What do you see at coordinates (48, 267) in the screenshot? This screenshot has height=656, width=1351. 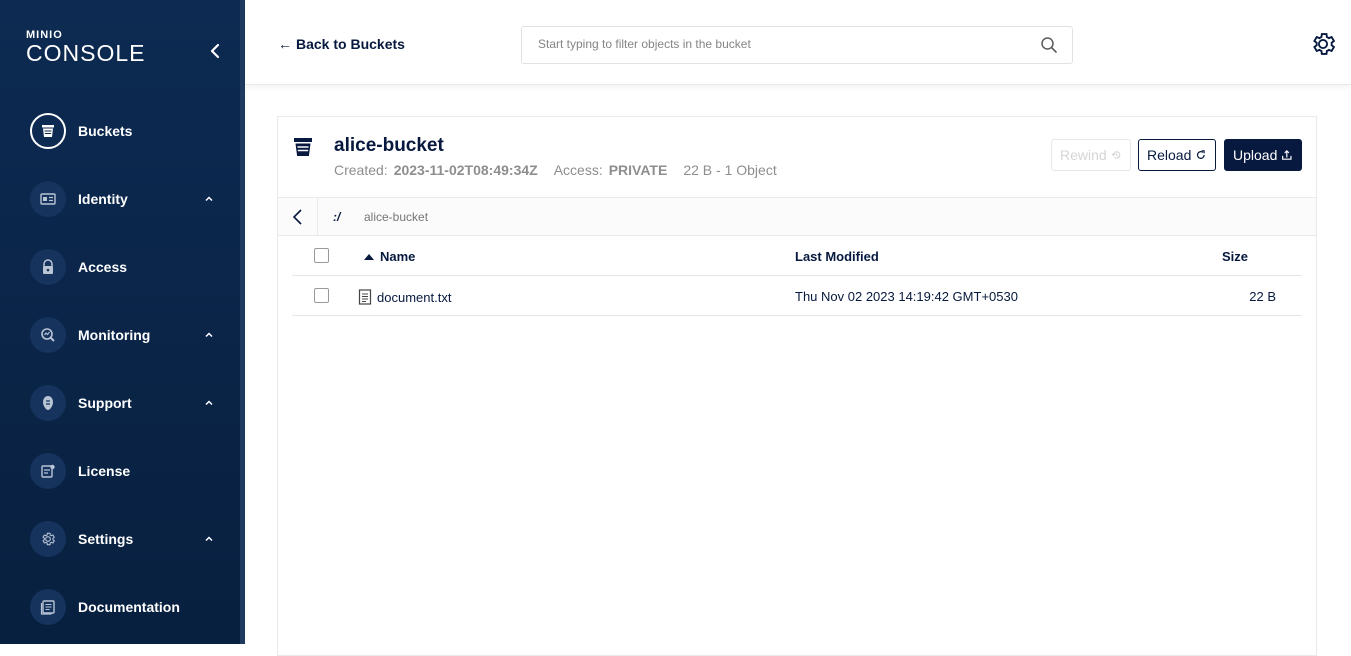 I see `lock-icon` at bounding box center [48, 267].